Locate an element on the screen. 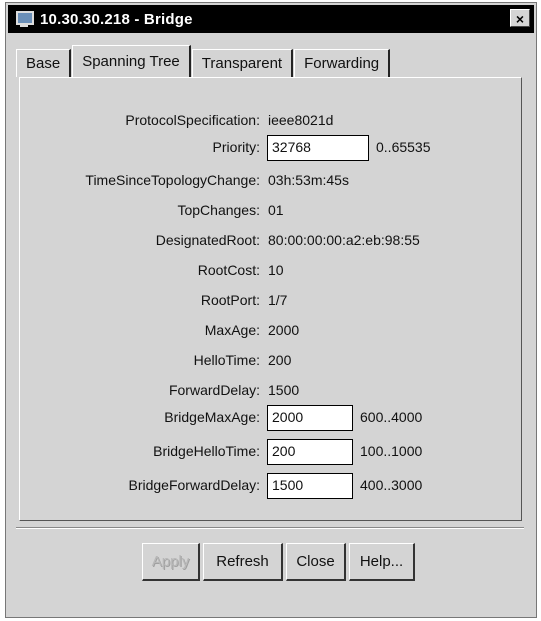 This screenshot has height=621, width=541. hello-time-row: HelloTime: 200 is located at coordinates (270, 361).